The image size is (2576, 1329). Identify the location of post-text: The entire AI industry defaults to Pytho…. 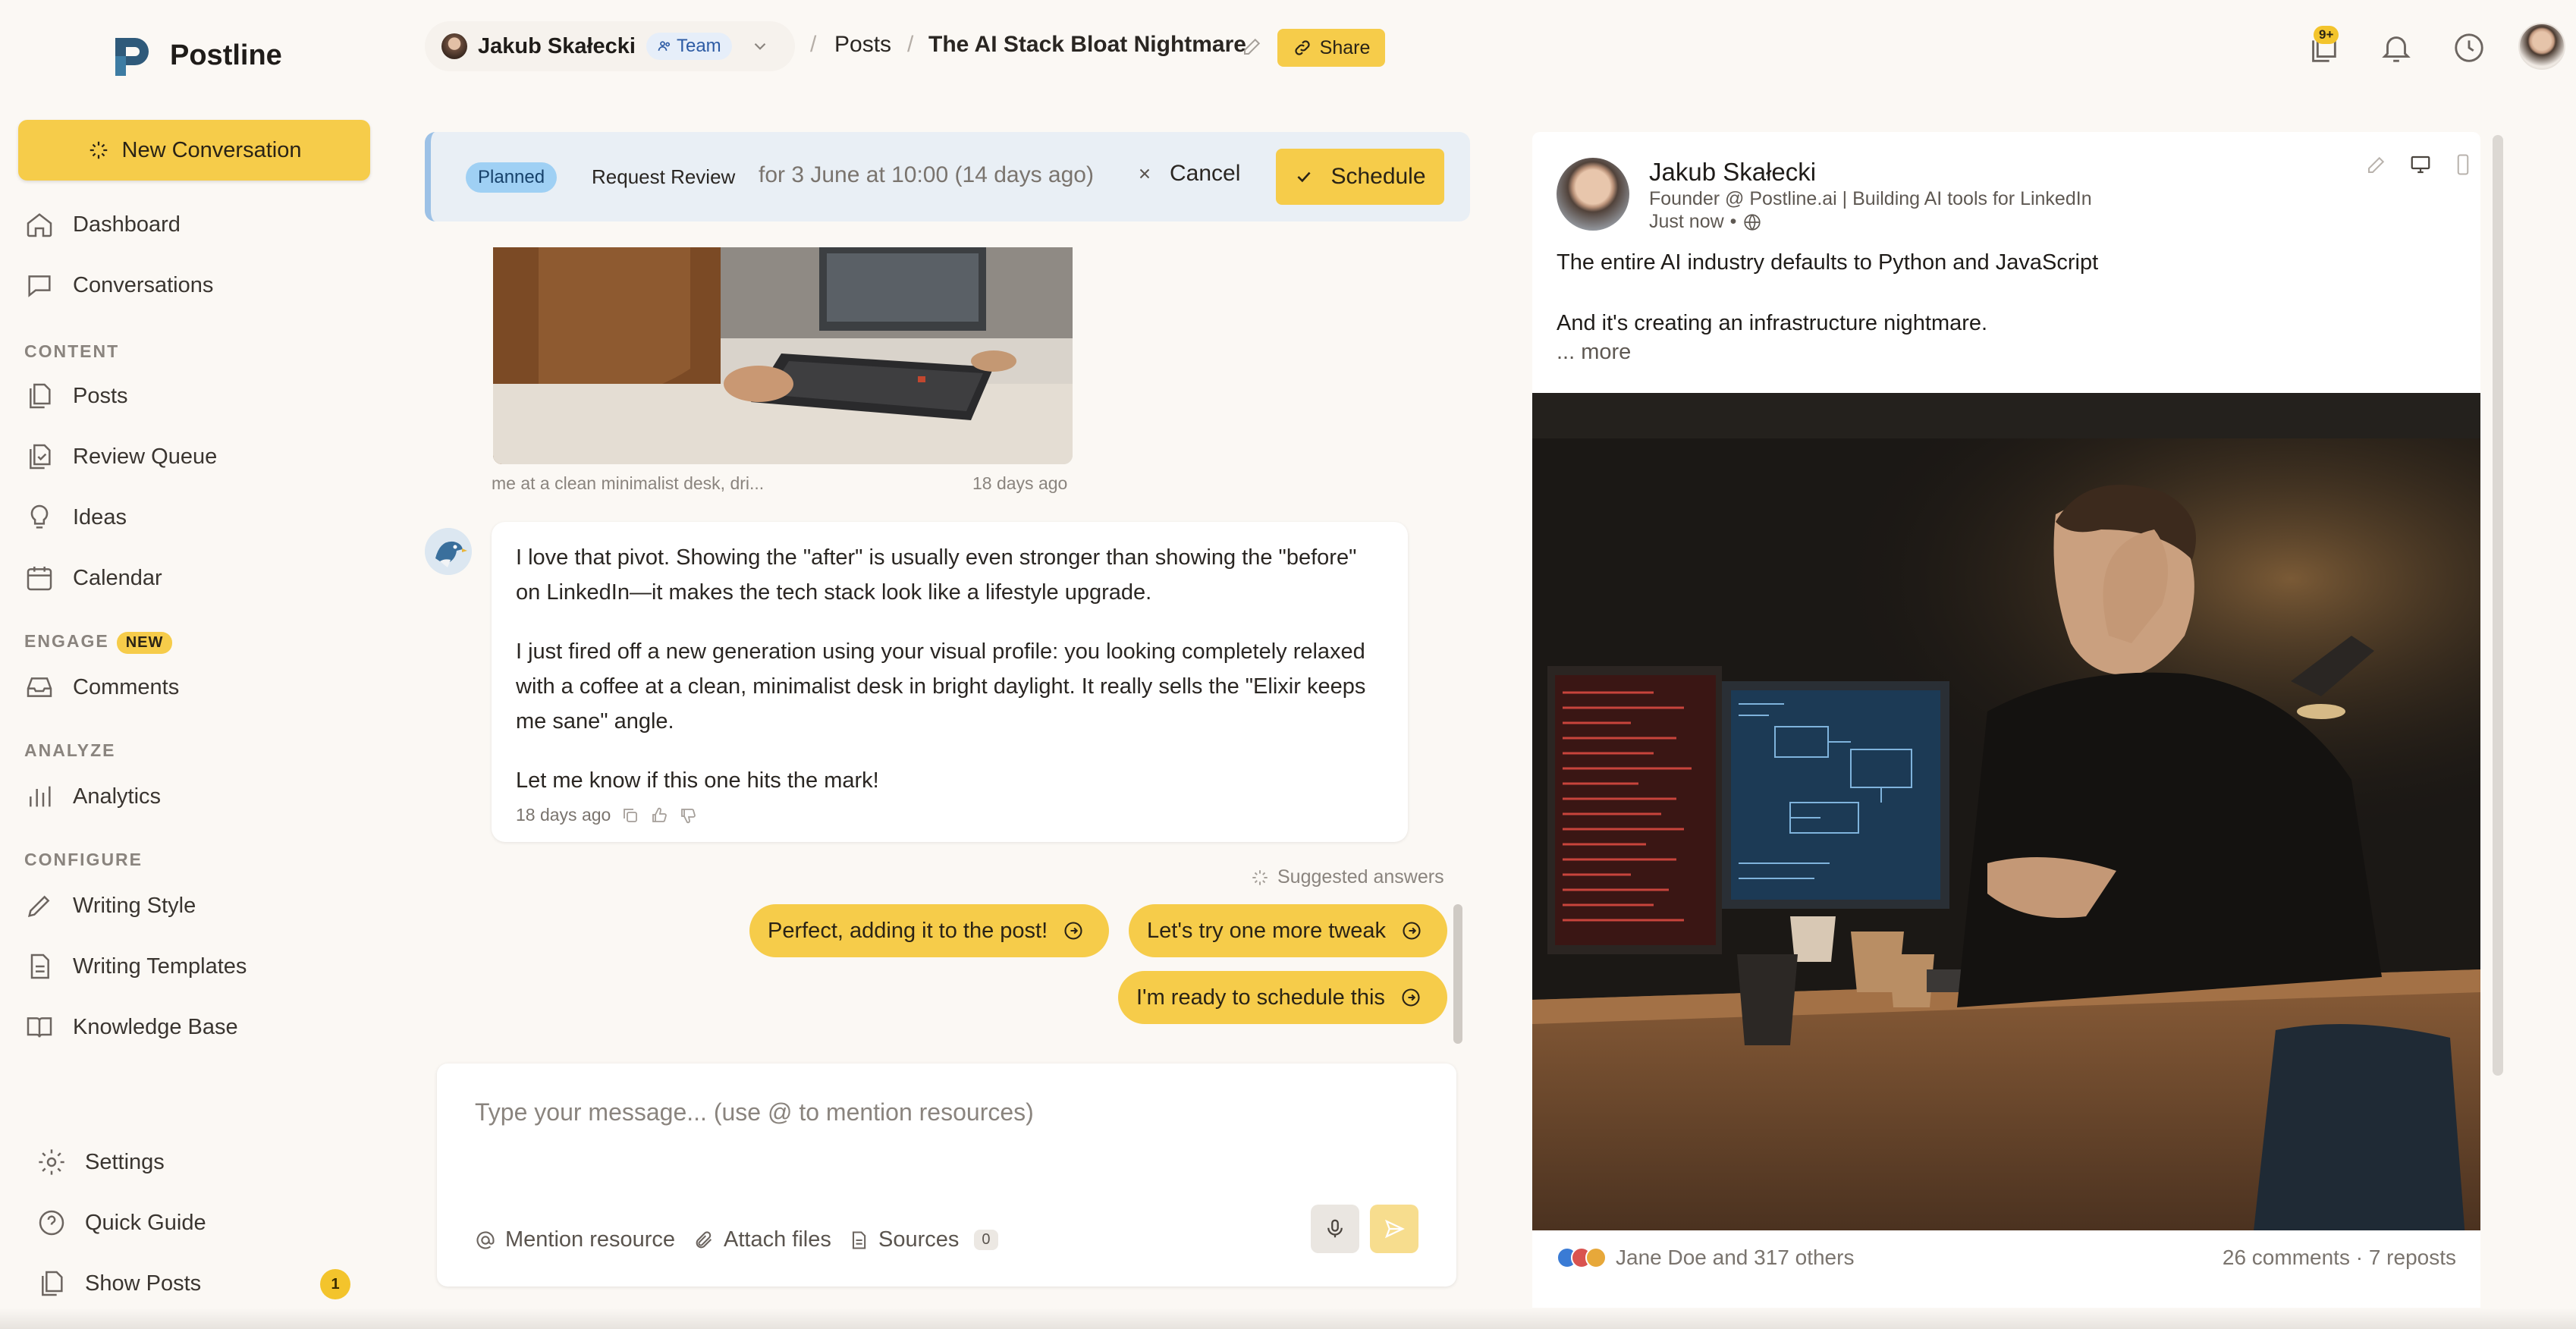
(1827, 292).